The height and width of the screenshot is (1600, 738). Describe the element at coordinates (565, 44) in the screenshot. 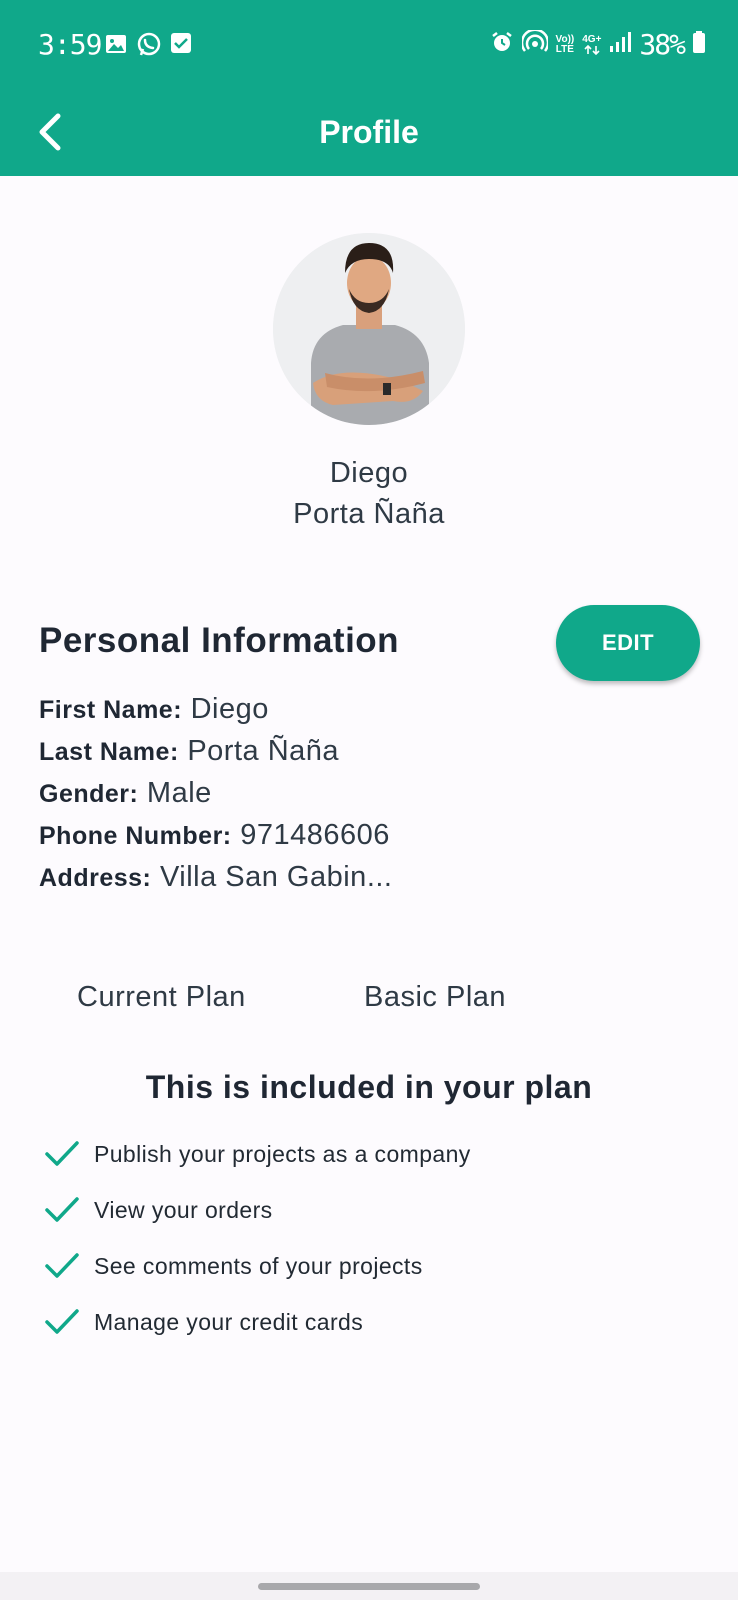

I see `volte-icon: Vo)) LTE` at that location.